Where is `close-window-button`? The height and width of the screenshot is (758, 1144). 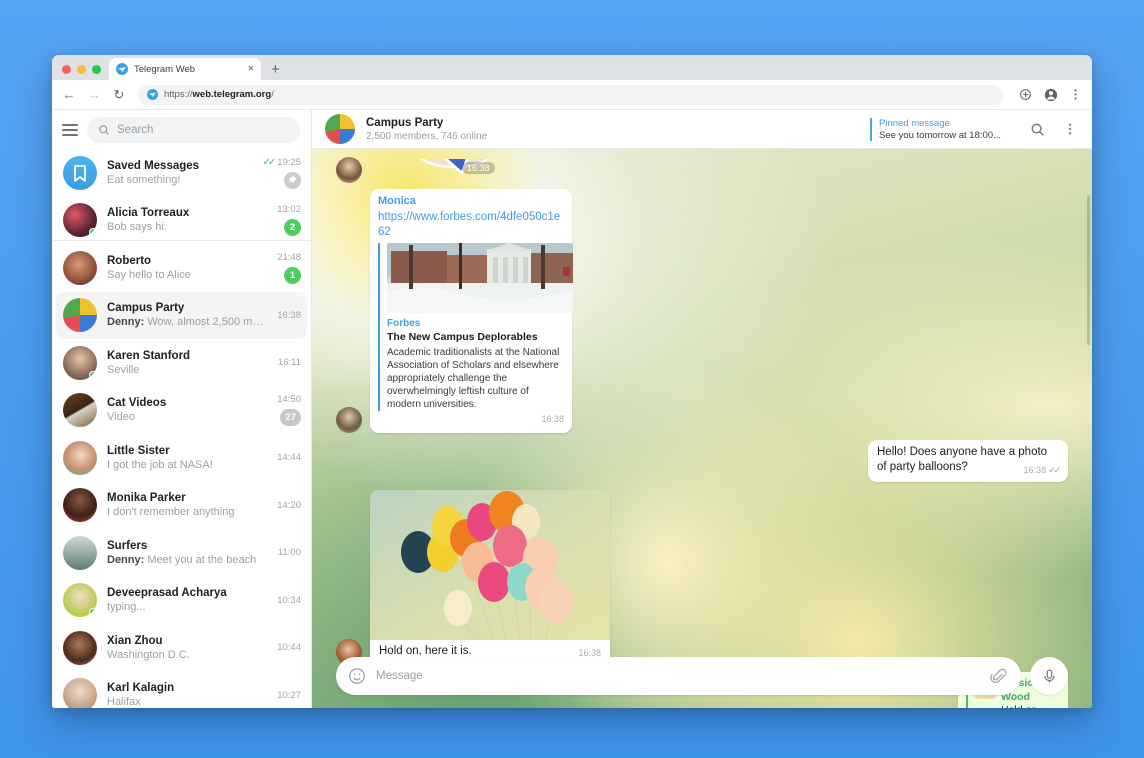 close-window-button is located at coordinates (66, 69).